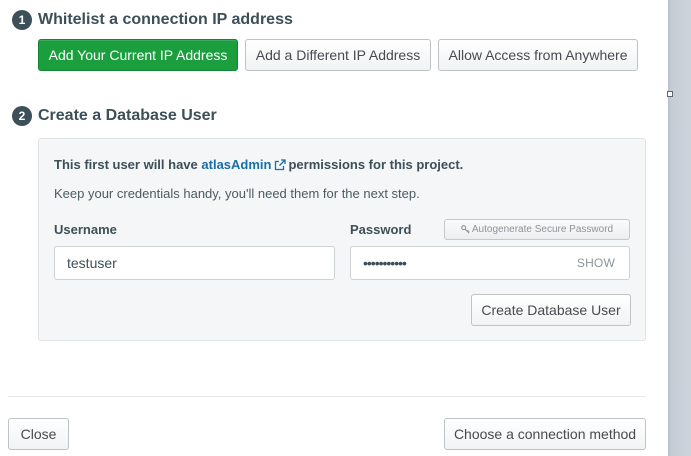  Describe the element at coordinates (194, 263) in the screenshot. I see `username-input: testuser` at that location.